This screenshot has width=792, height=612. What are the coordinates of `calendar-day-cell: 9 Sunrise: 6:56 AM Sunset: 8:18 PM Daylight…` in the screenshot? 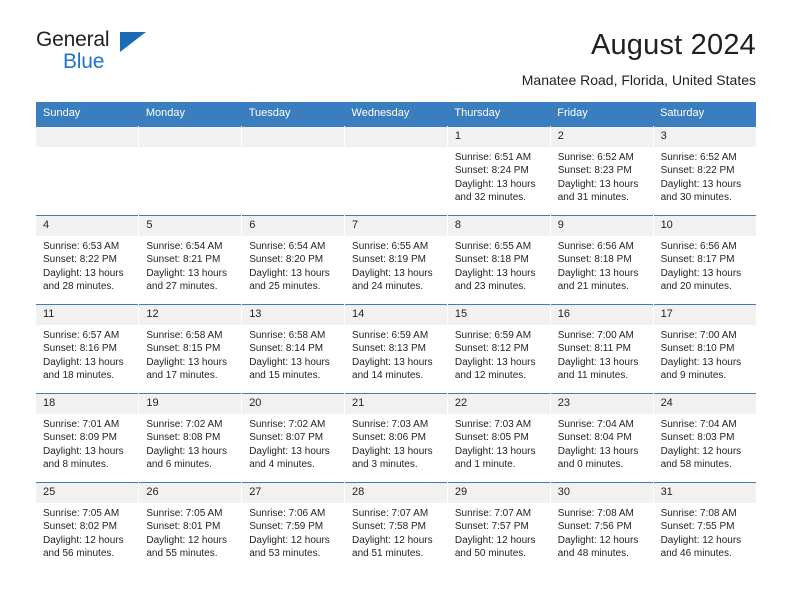 It's located at (602, 259).